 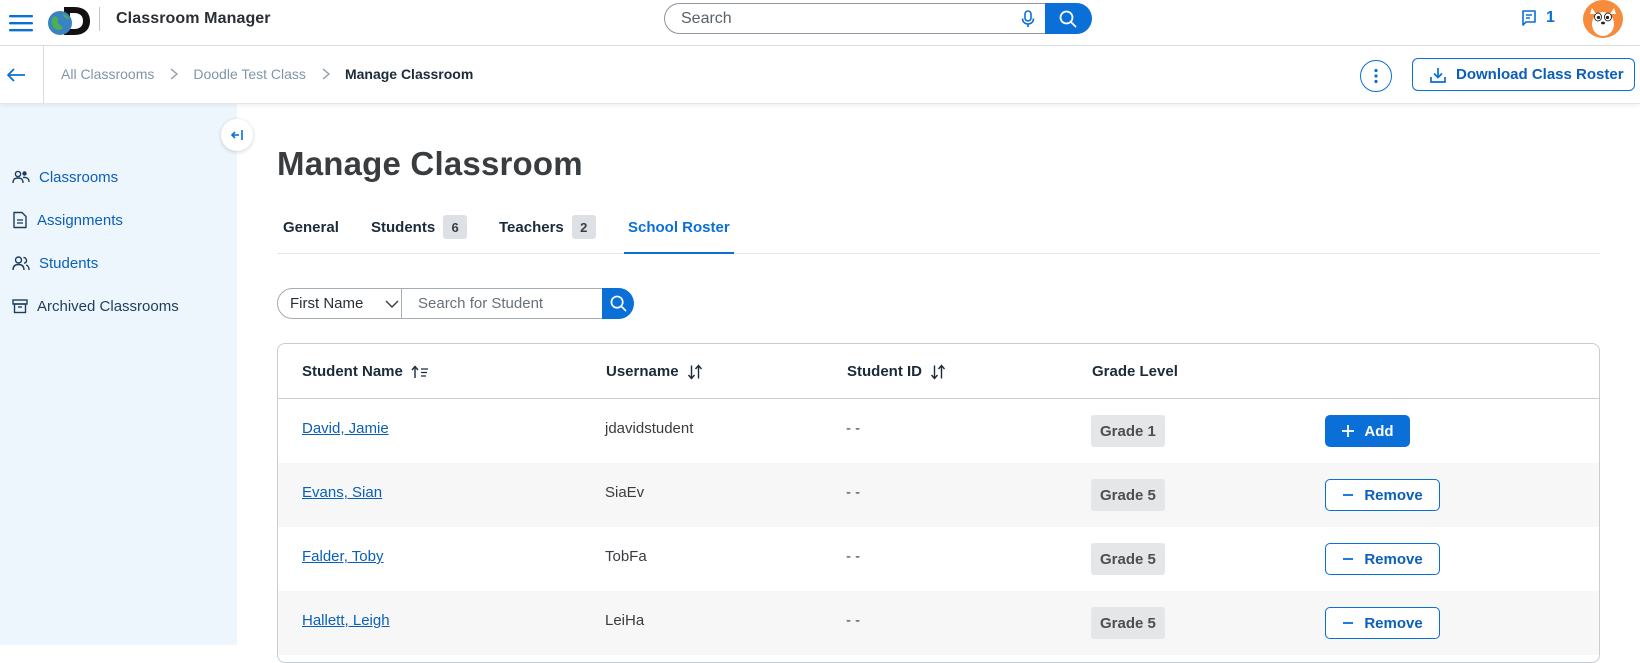 I want to click on assignments-icon, so click(x=20, y=220).